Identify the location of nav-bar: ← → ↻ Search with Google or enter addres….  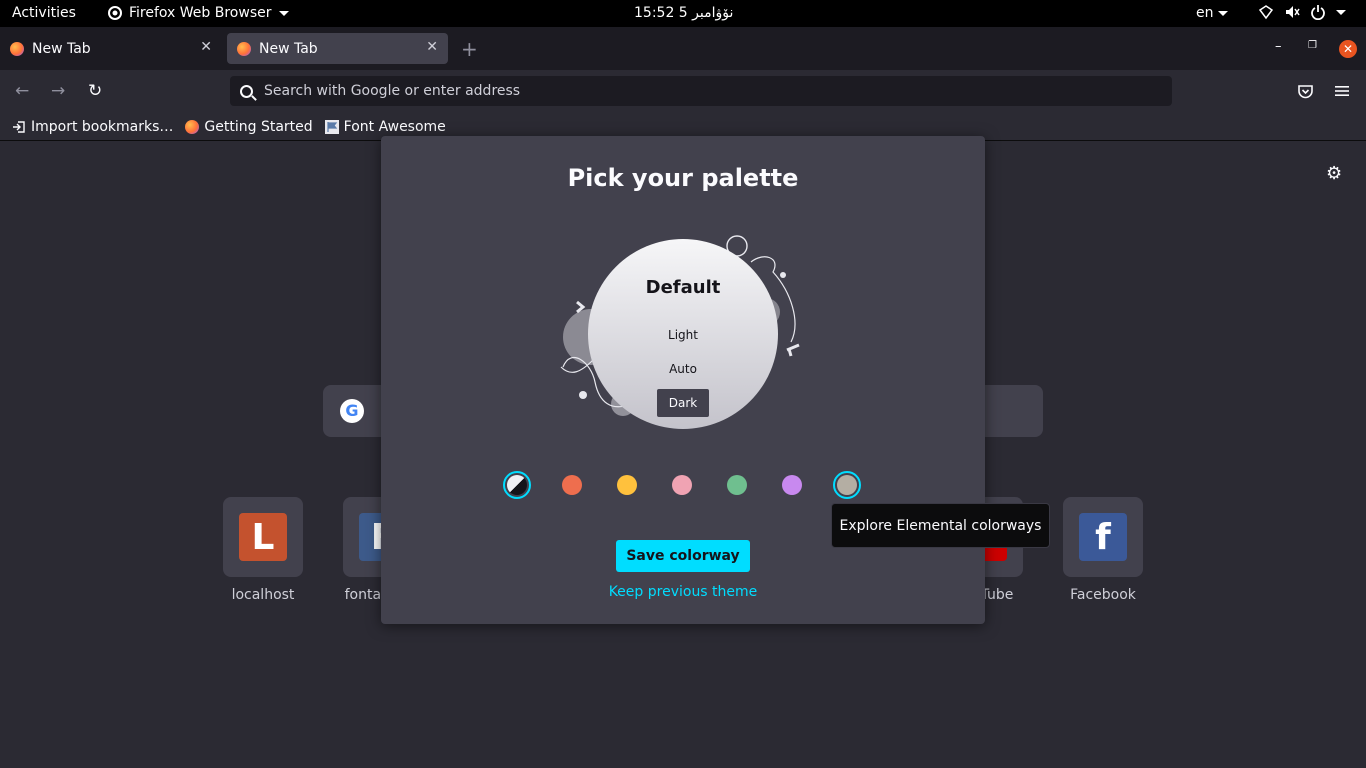
(683, 91).